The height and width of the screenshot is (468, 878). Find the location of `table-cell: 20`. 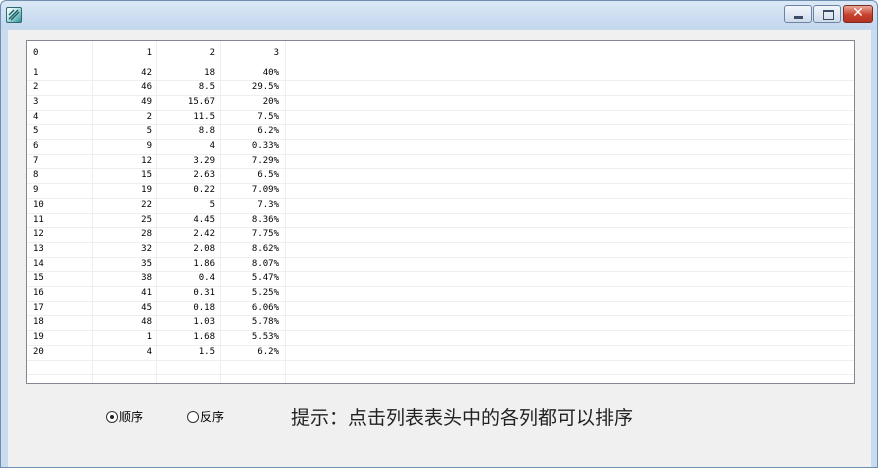

table-cell: 20 is located at coordinates (38, 351).